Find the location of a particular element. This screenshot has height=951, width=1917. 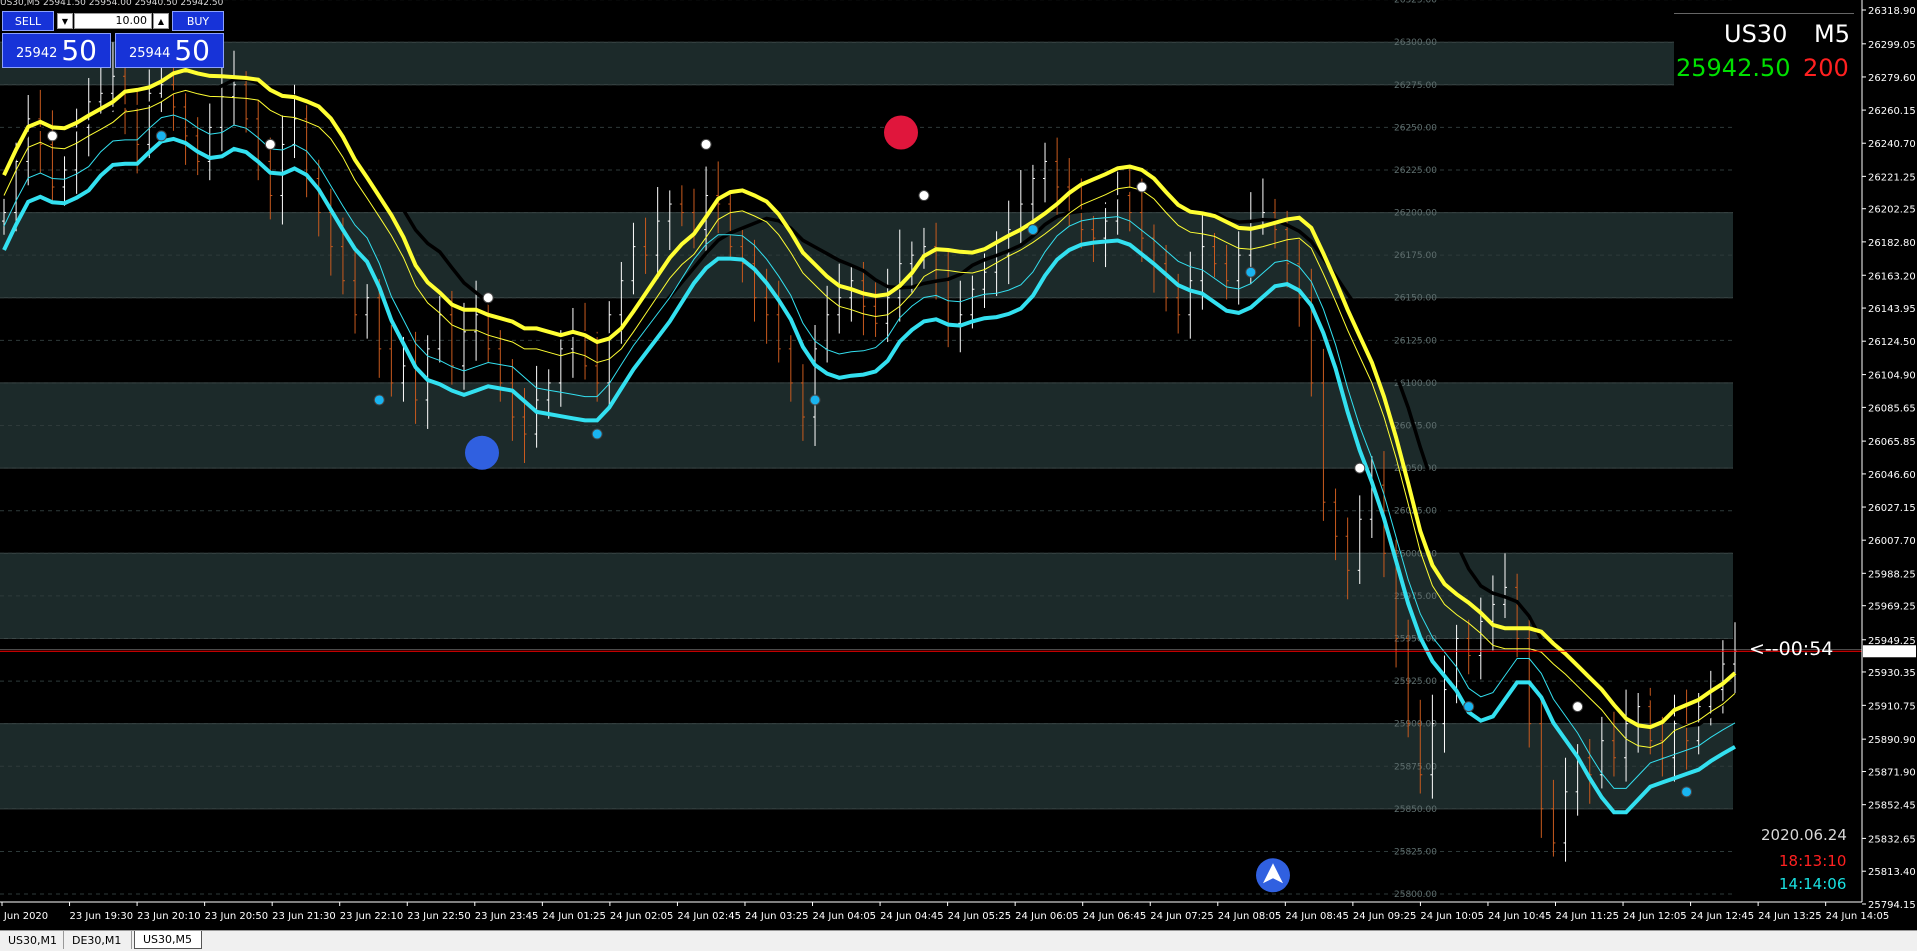

x-tick-label: 23 Jun 2020 is located at coordinates (24, 916).